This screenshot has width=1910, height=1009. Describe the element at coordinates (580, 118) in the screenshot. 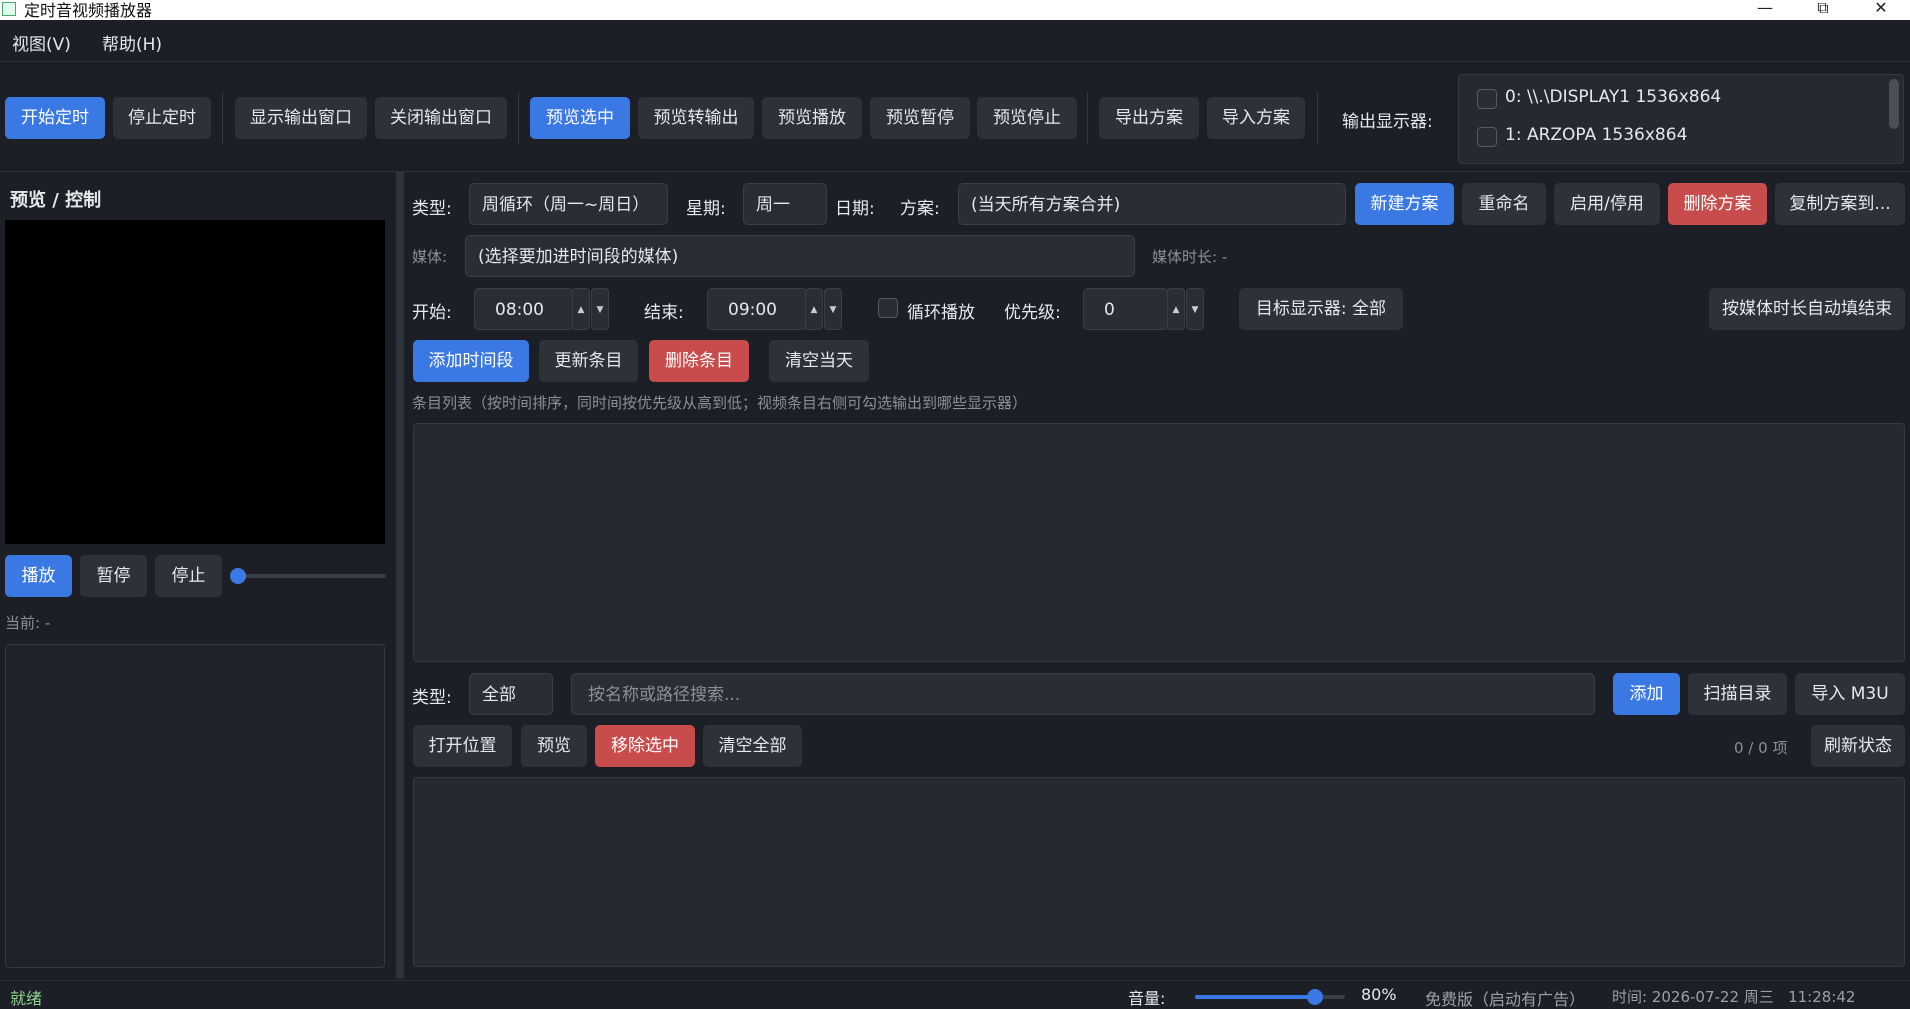

I see `preview-selected-button: 预览选中` at that location.